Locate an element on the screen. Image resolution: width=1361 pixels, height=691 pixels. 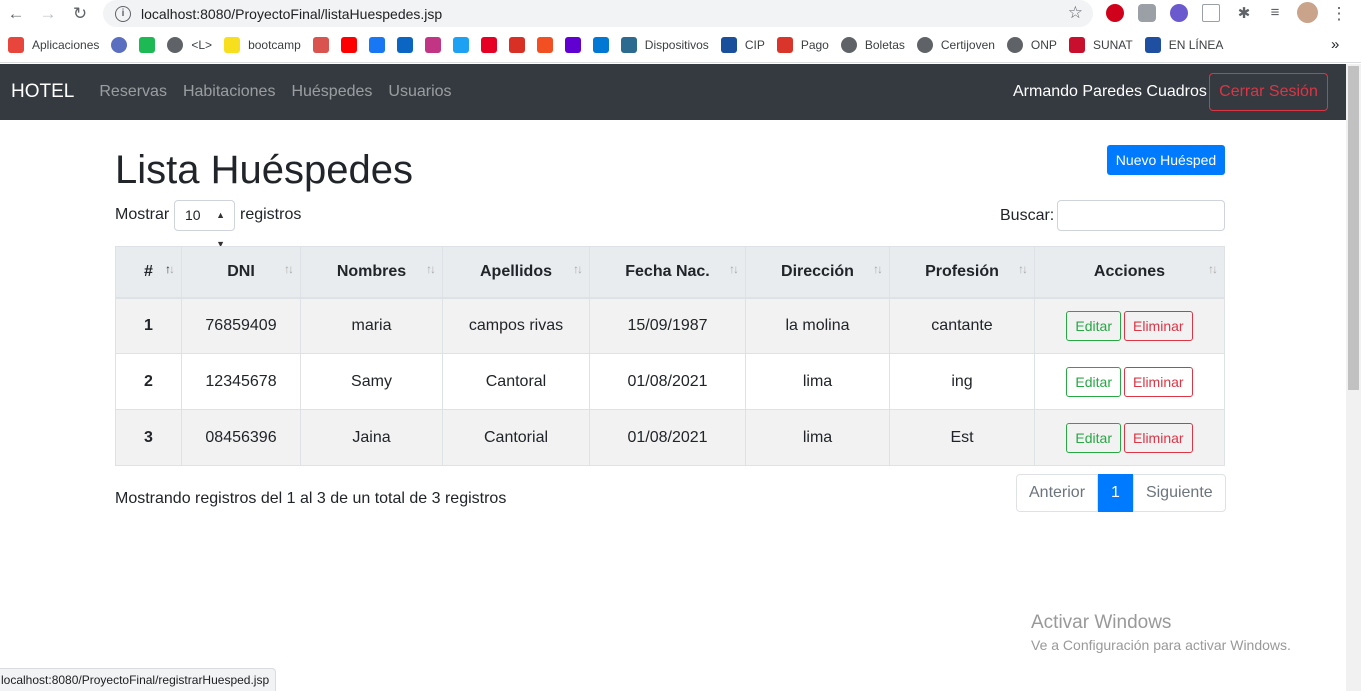
bookmark-item: EN LÍNEA is located at coordinates (1183, 44).